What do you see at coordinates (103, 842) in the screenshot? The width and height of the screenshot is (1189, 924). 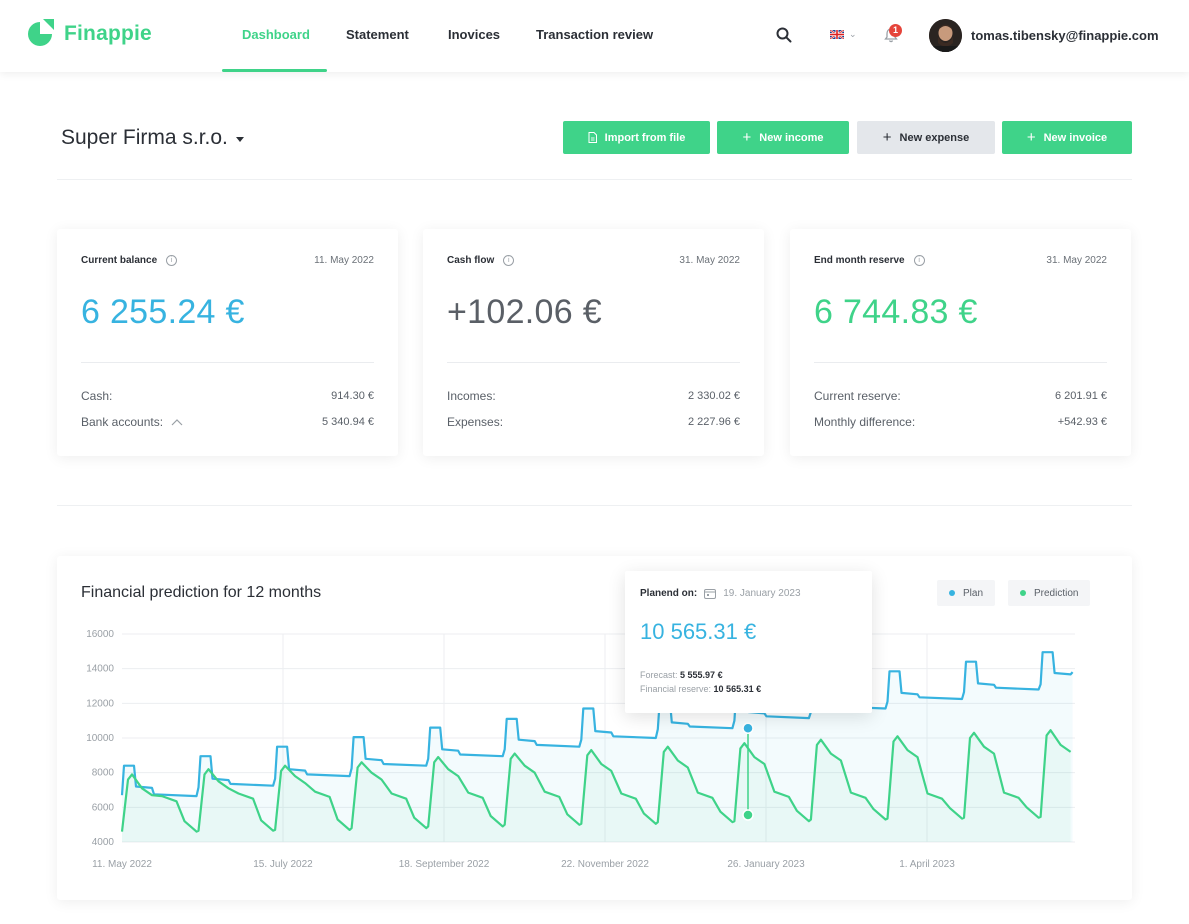 I see `y-tick-label: 4000` at bounding box center [103, 842].